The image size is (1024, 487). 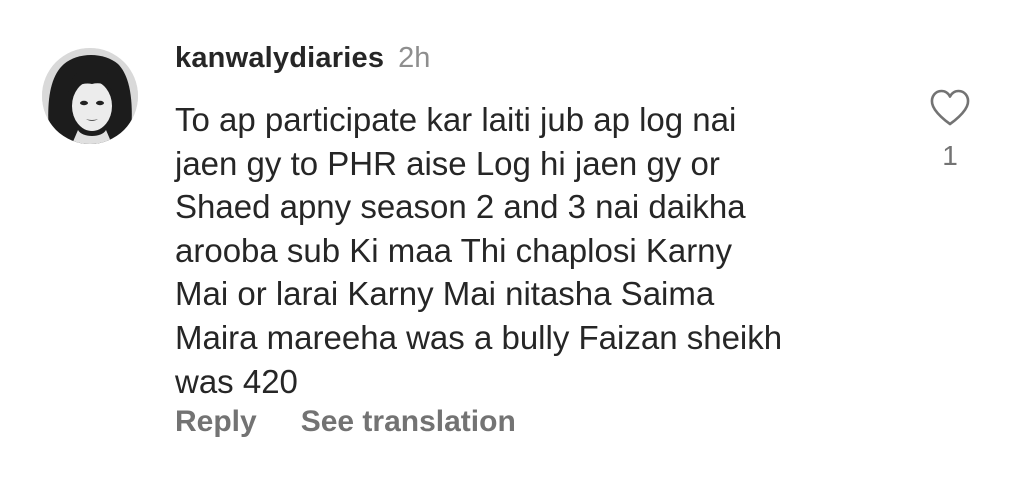 What do you see at coordinates (414, 58) in the screenshot?
I see `comment-timestamp: 2h` at bounding box center [414, 58].